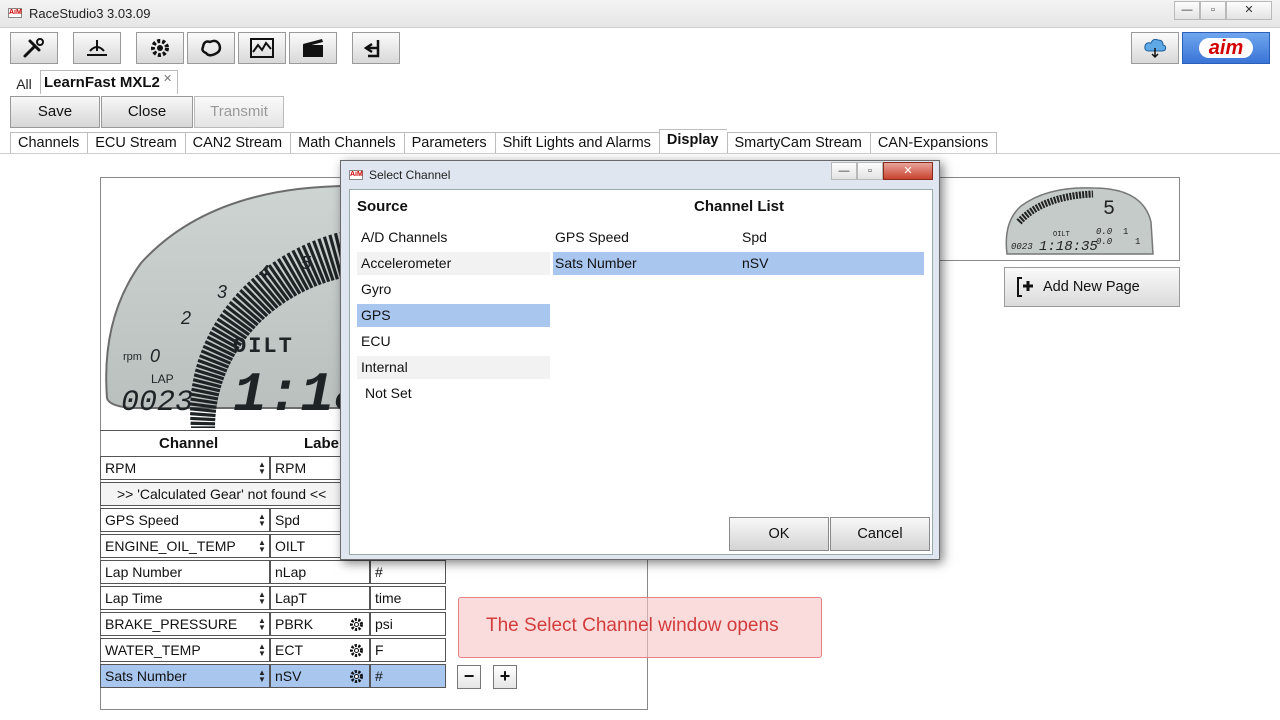 Image resolution: width=1280 pixels, height=720 pixels. I want to click on channel-cell: GPS Speed ▲ ▼, so click(185, 520).